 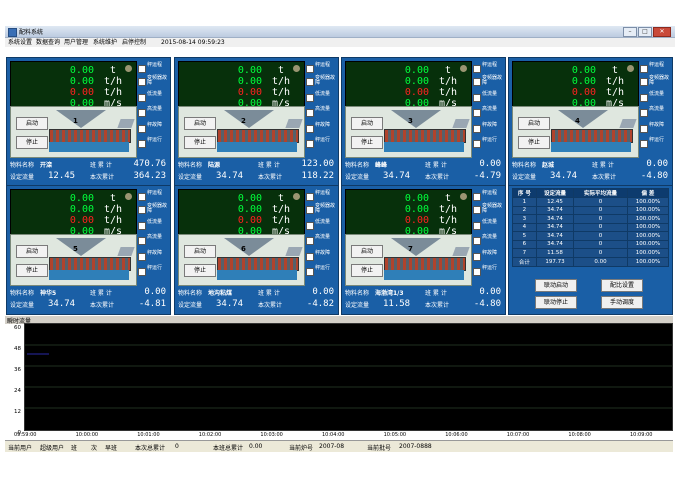 What do you see at coordinates (20, 42) in the screenshot?
I see `menu-system-settings: 系统设置` at bounding box center [20, 42].